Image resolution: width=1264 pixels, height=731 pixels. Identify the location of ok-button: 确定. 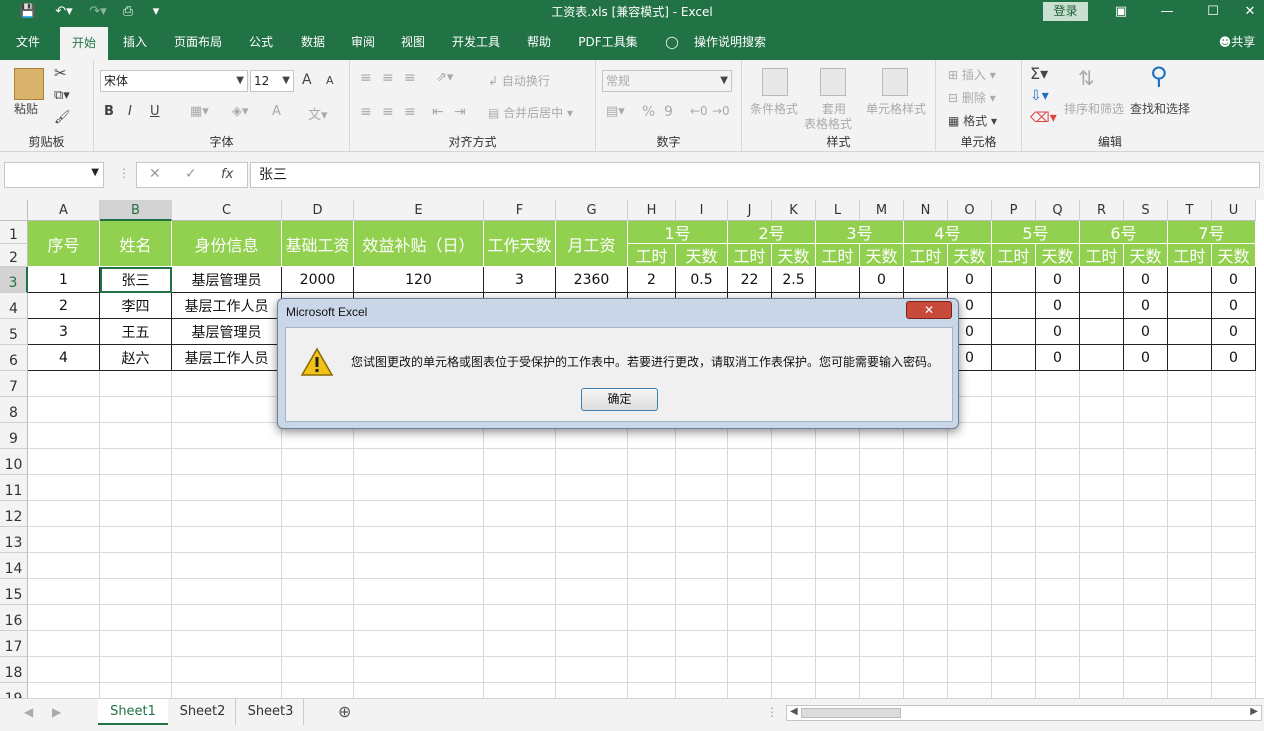
(619, 399).